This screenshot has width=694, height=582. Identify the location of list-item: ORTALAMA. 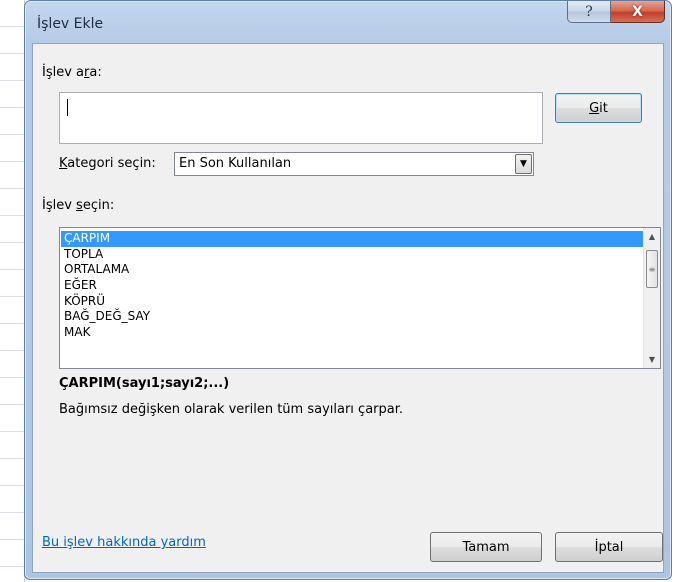
(353, 270).